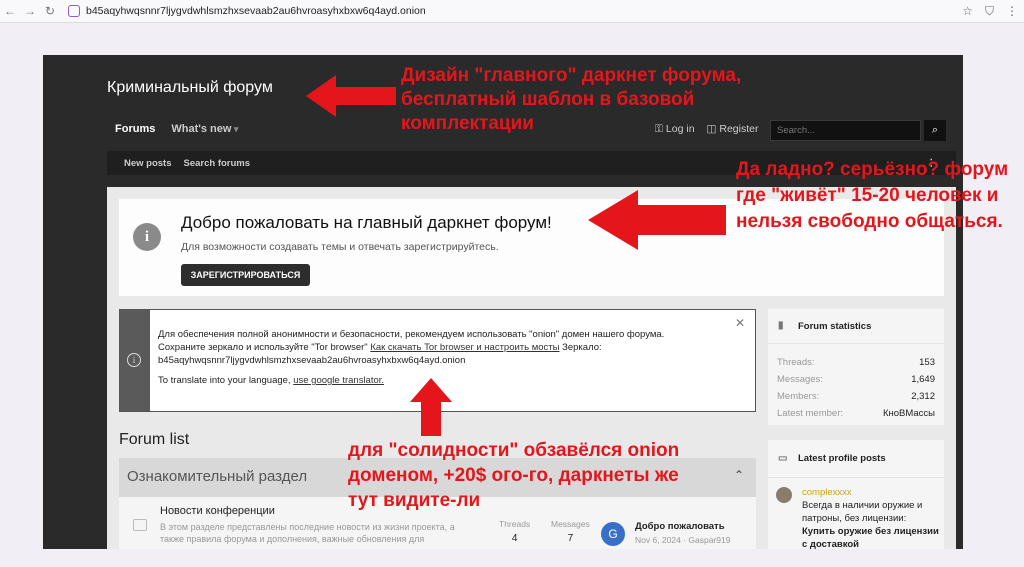 This screenshot has height=567, width=1024. Describe the element at coordinates (514, 531) in the screenshot. I see `threads-stat: Threads 4` at that location.